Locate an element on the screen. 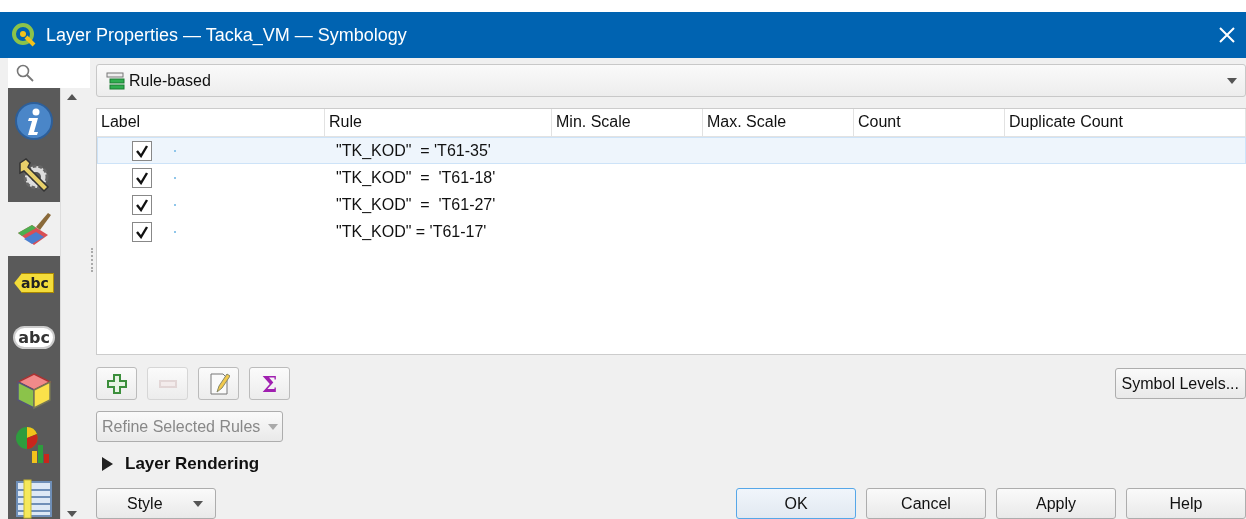 This screenshot has width=1246, height=519. search-field is located at coordinates (49, 73).